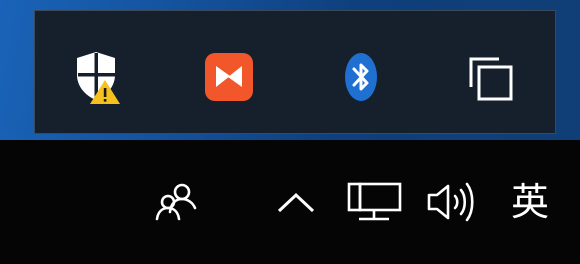  Describe the element at coordinates (491, 77) in the screenshot. I see `task-view-icon` at that location.